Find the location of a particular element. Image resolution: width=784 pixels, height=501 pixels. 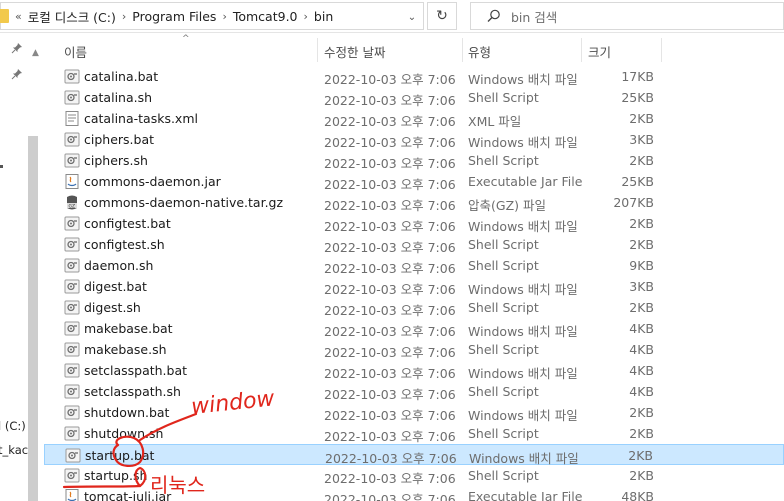

nav-scrollbar is located at coordinates (33, 287).